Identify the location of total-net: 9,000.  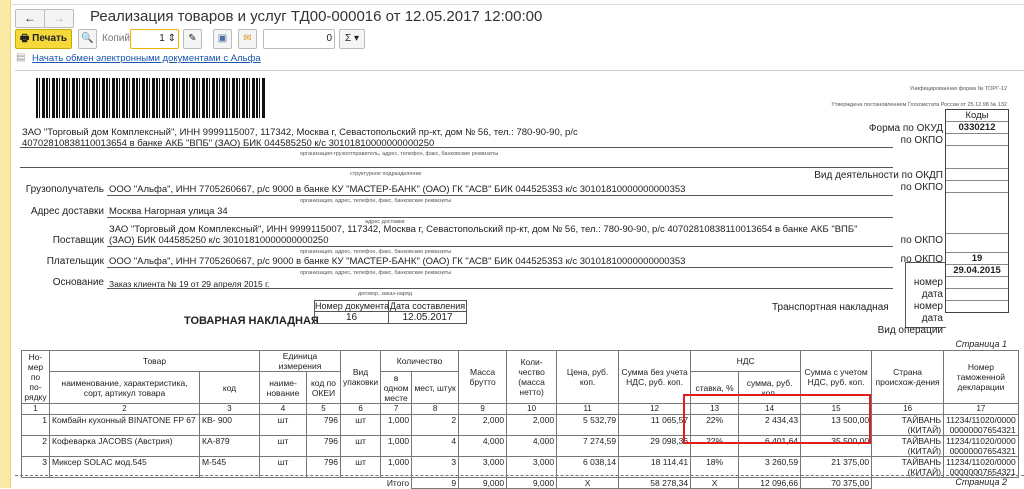
(532, 483).